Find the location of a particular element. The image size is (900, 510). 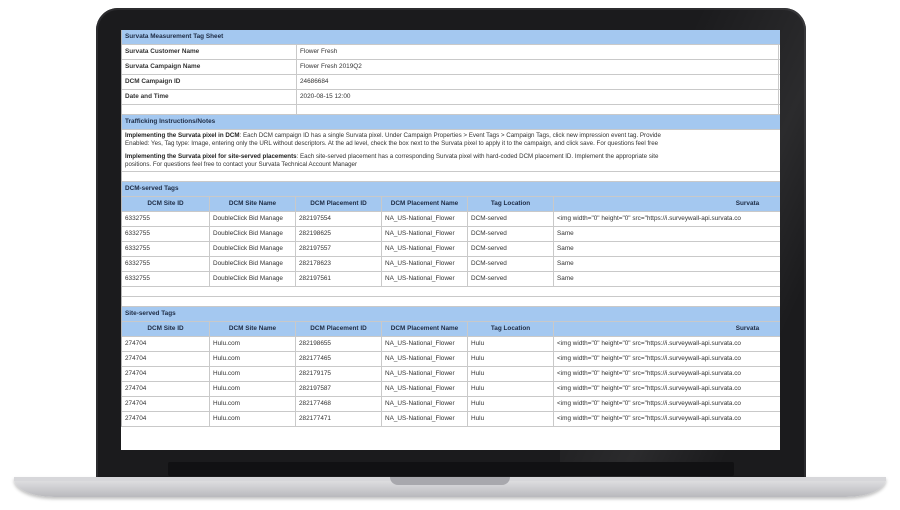

table-cell: 282198625 is located at coordinates (339, 234).